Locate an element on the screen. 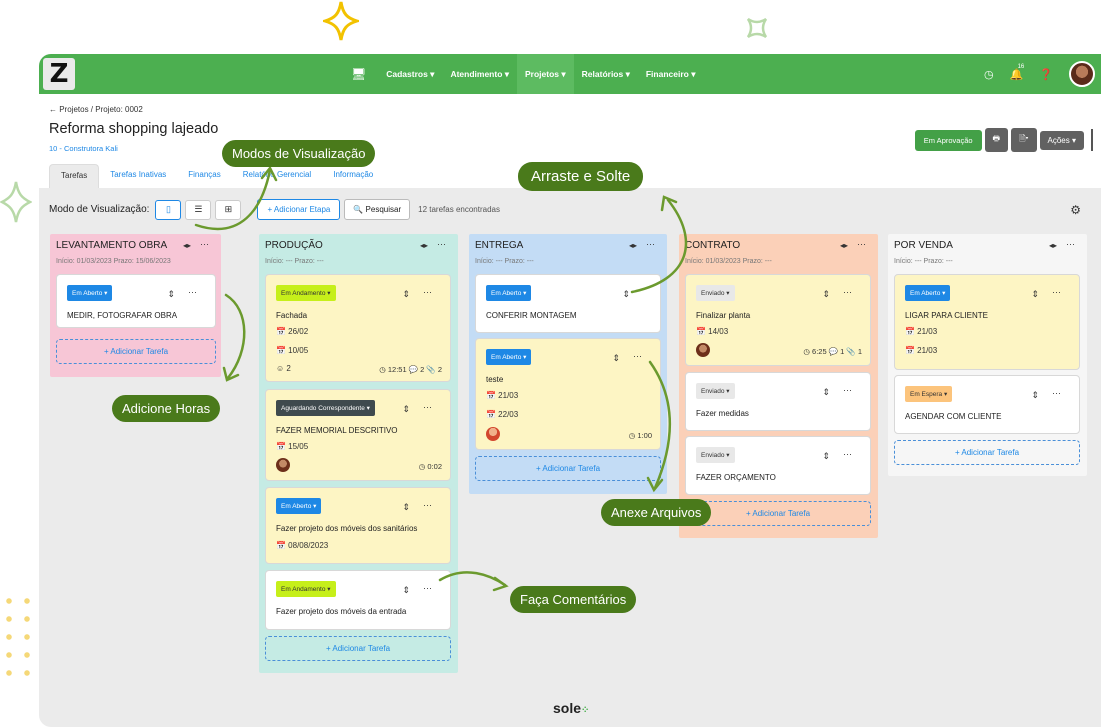  arrow-views is located at coordinates (233, 199).